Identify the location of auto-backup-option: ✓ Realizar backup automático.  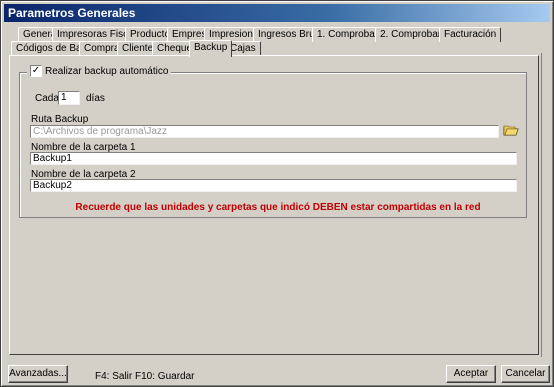
(99, 71).